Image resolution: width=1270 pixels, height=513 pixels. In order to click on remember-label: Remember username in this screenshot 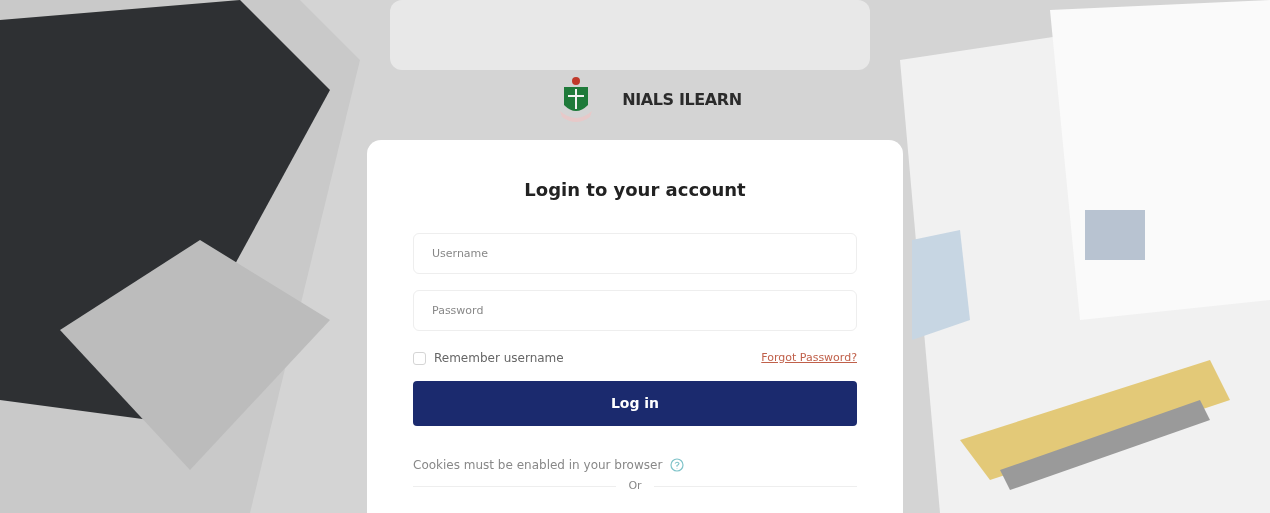, I will do `click(499, 358)`.